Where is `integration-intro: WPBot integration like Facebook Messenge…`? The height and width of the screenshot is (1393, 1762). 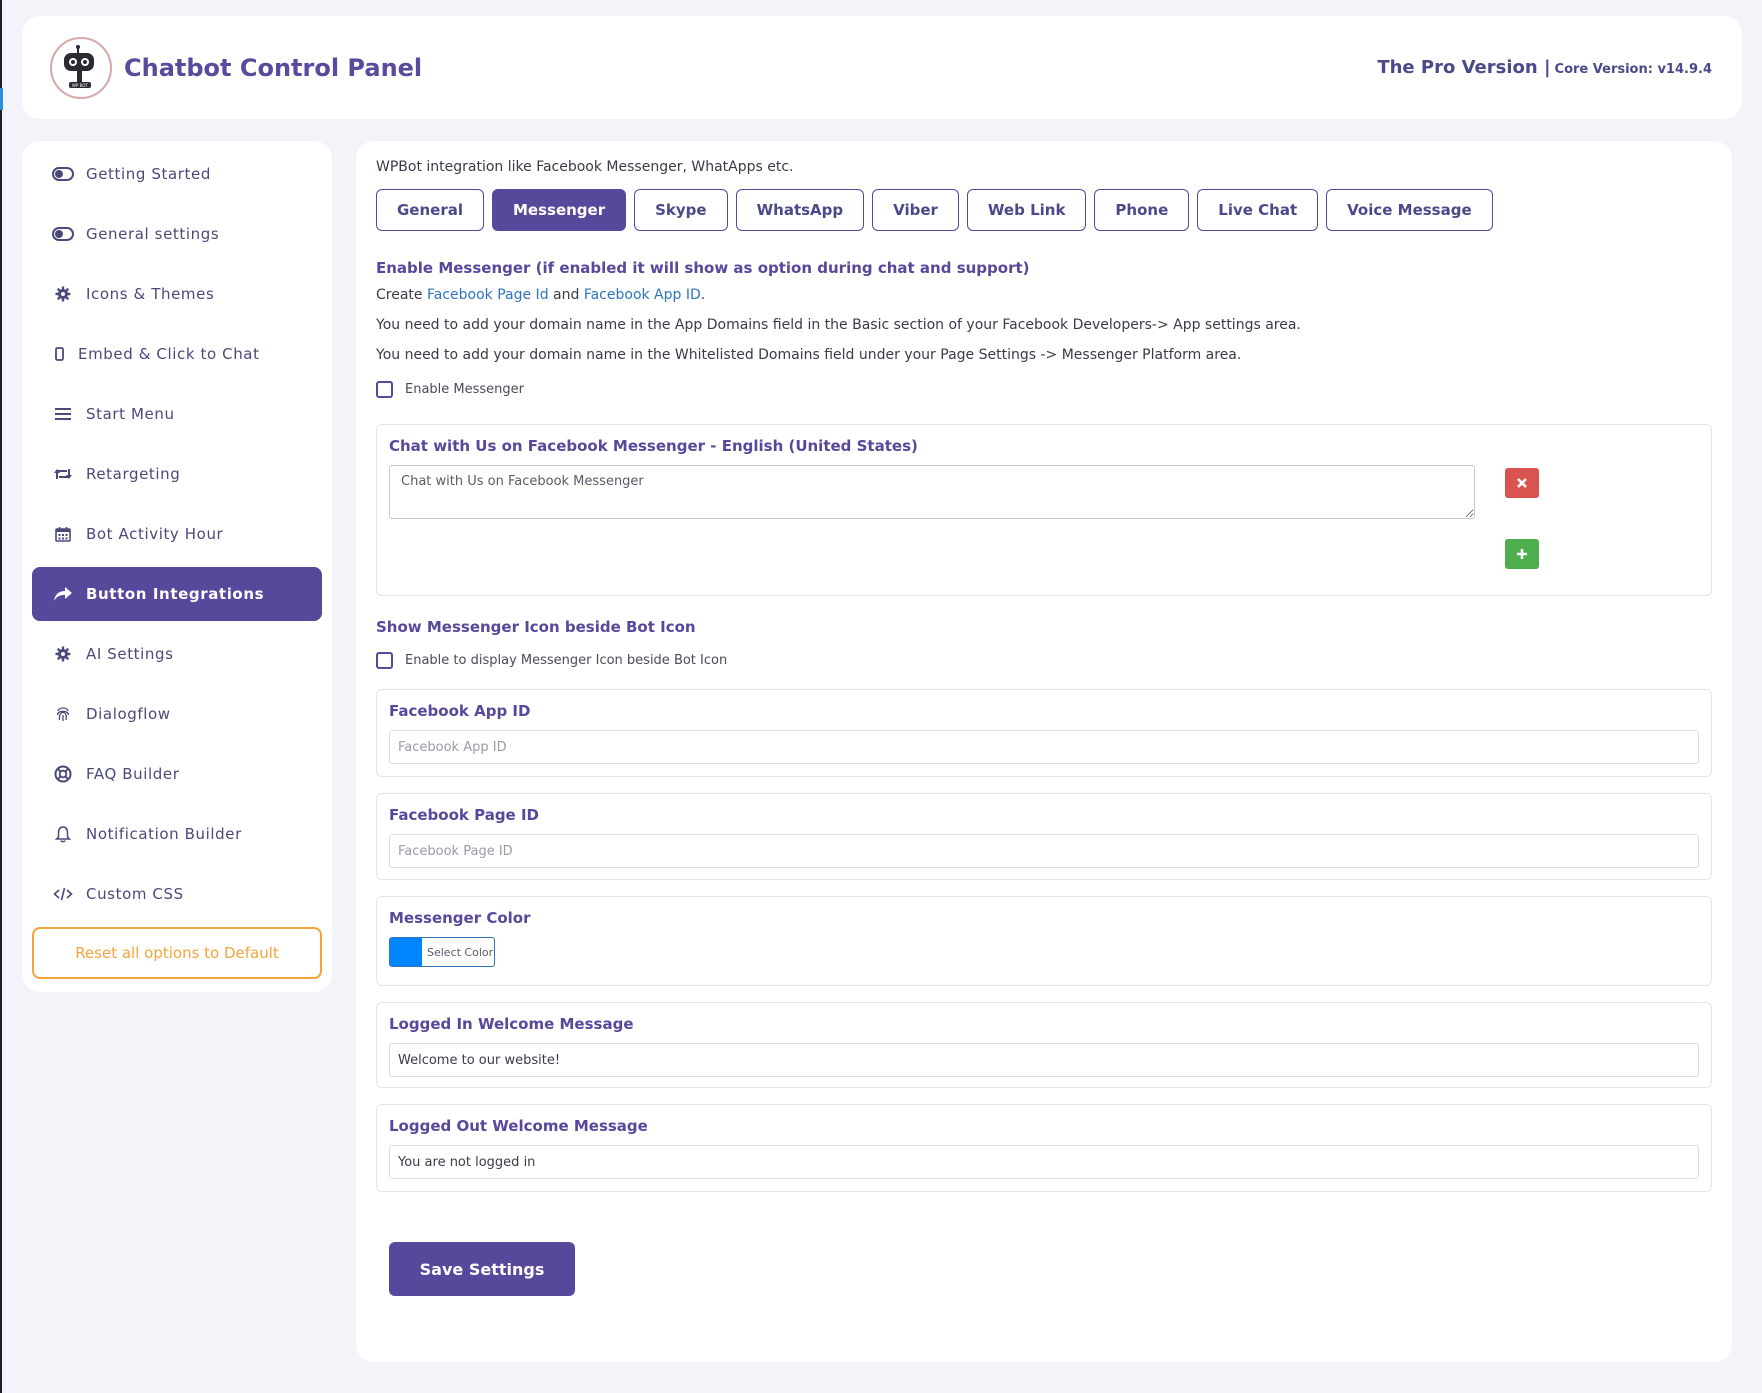 integration-intro: WPBot integration like Facebook Messenge… is located at coordinates (585, 167).